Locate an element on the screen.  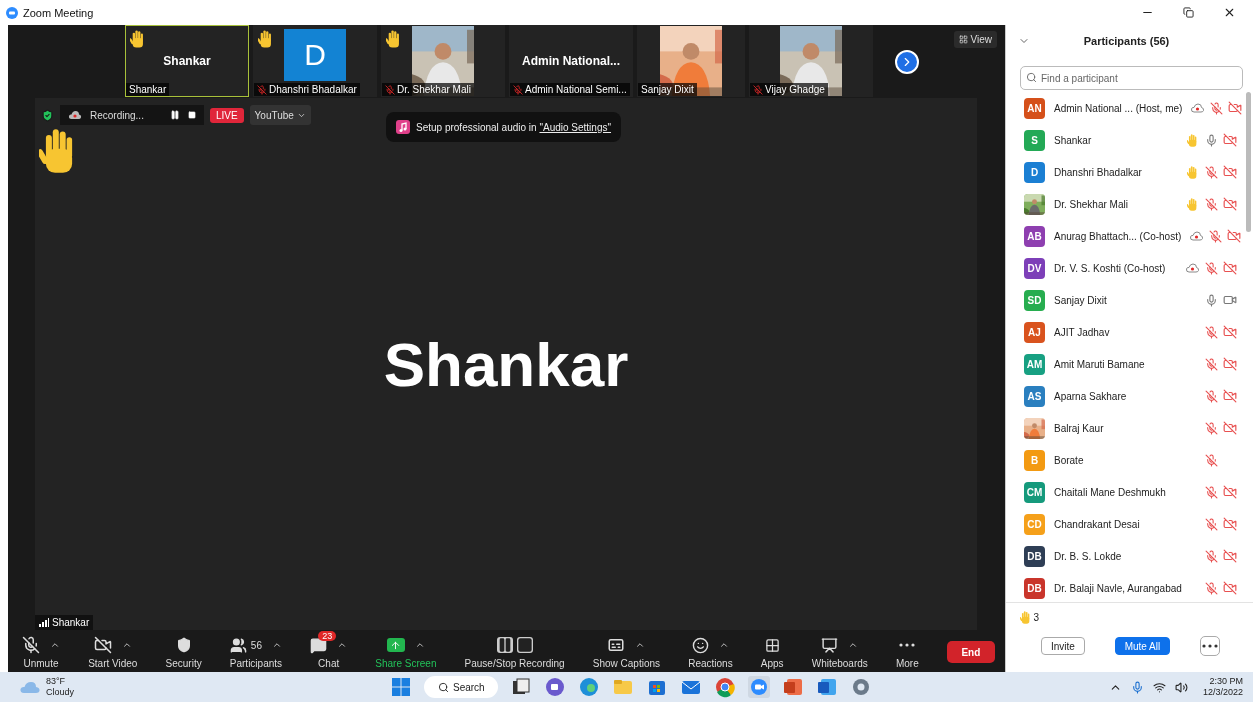
participant-row: CD Chandrakant Desai is located at coordinates (1124, 524).